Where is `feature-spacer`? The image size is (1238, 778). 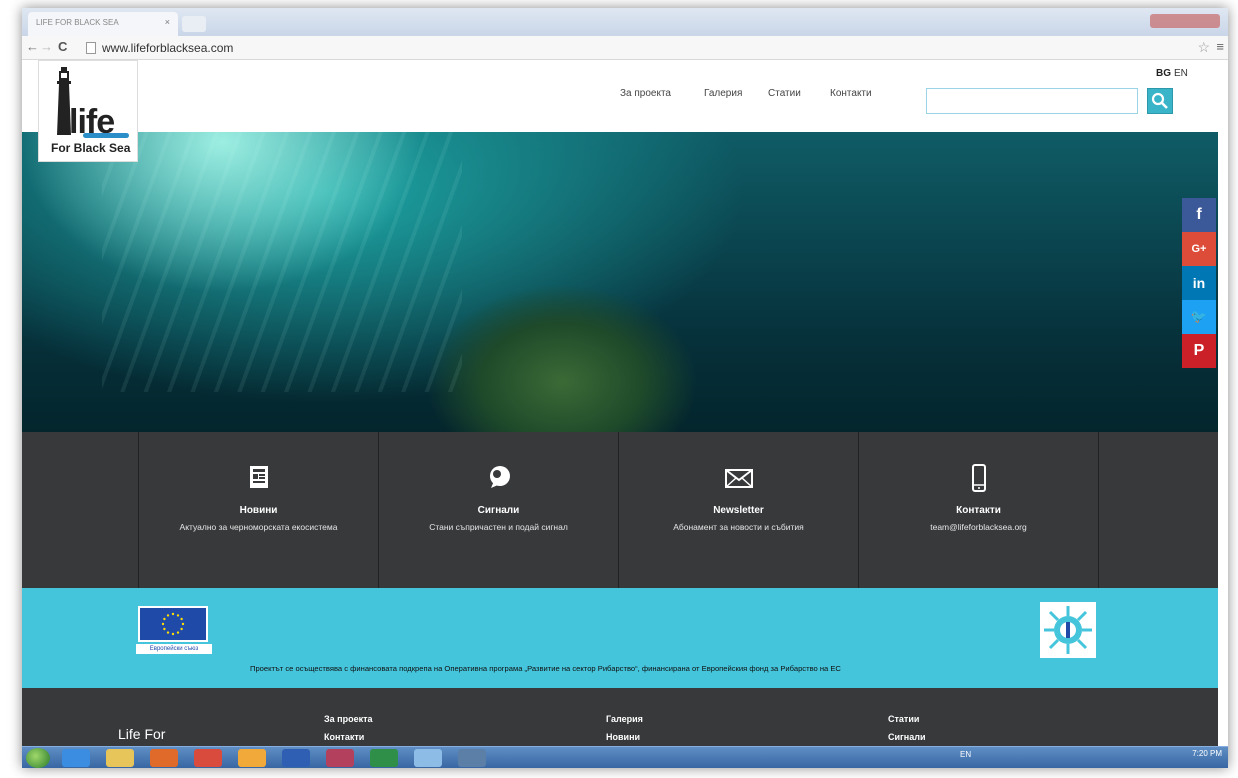 feature-spacer is located at coordinates (1158, 510).